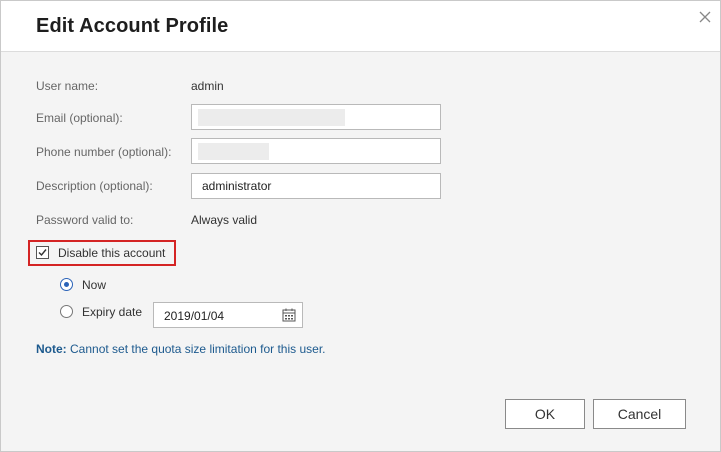  What do you see at coordinates (79, 118) in the screenshot?
I see `email-label: Email (optional):` at bounding box center [79, 118].